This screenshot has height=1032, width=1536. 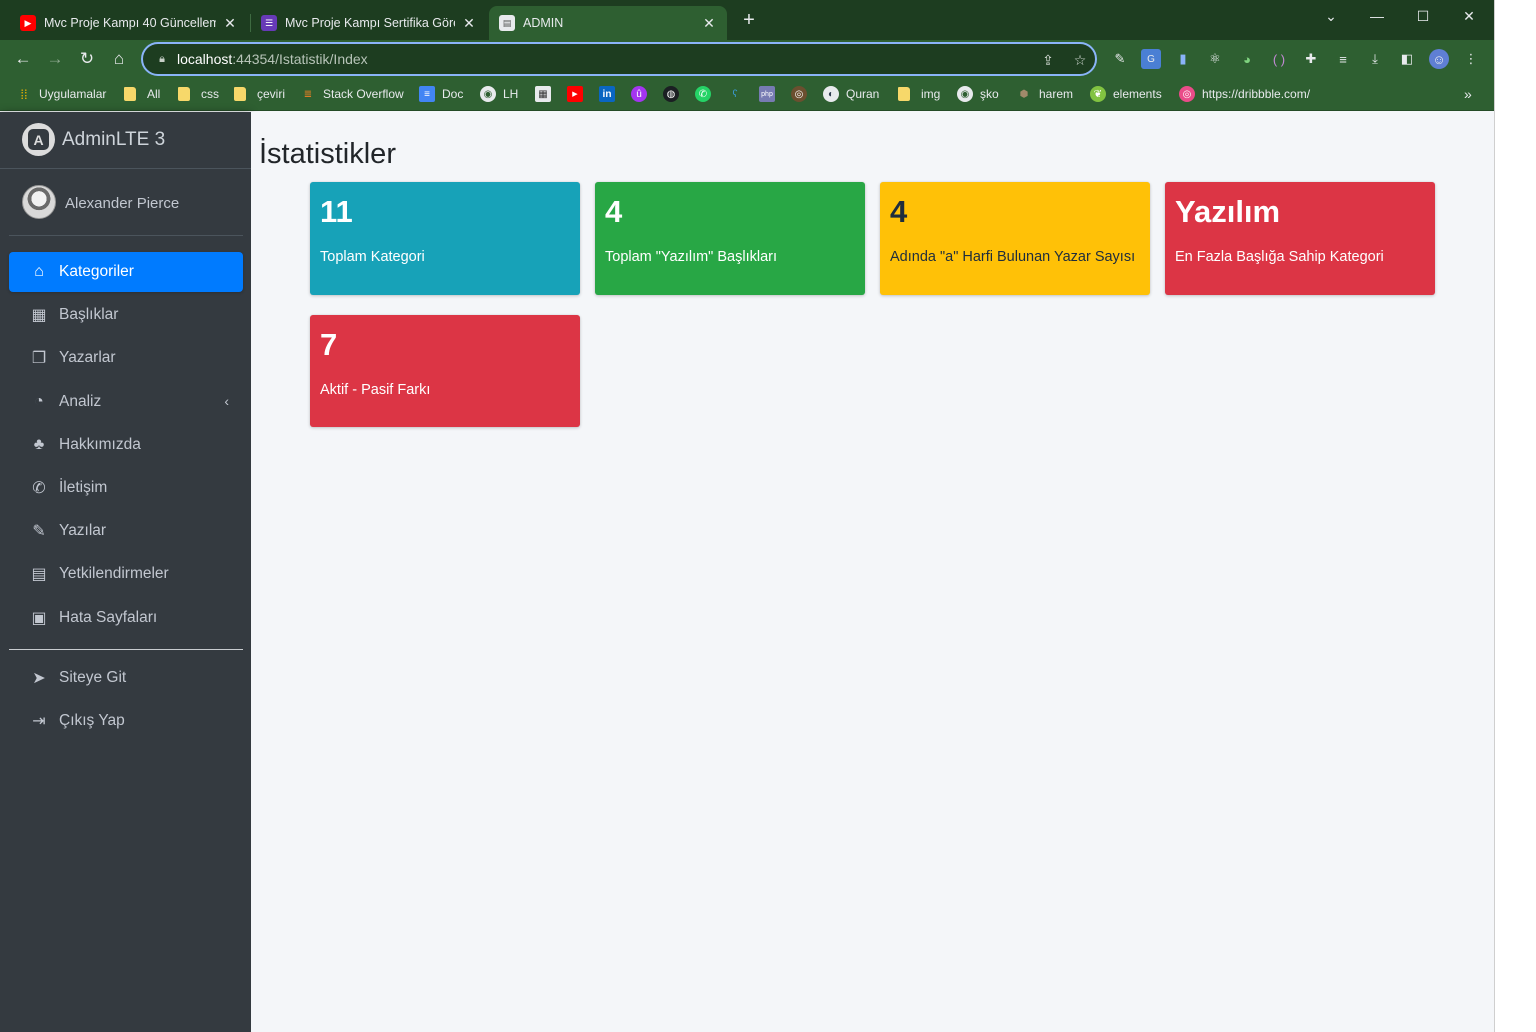 What do you see at coordinates (1279, 59) in the screenshot?
I see `brackets-extension-icon: ( )` at bounding box center [1279, 59].